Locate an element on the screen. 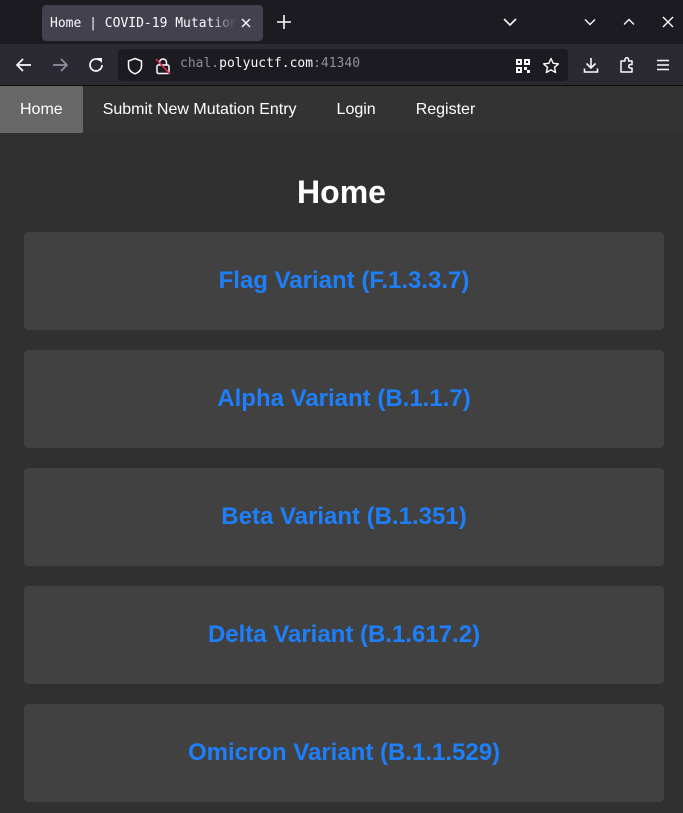  variant-card: Beta Variant (B.1.351) is located at coordinates (344, 517).